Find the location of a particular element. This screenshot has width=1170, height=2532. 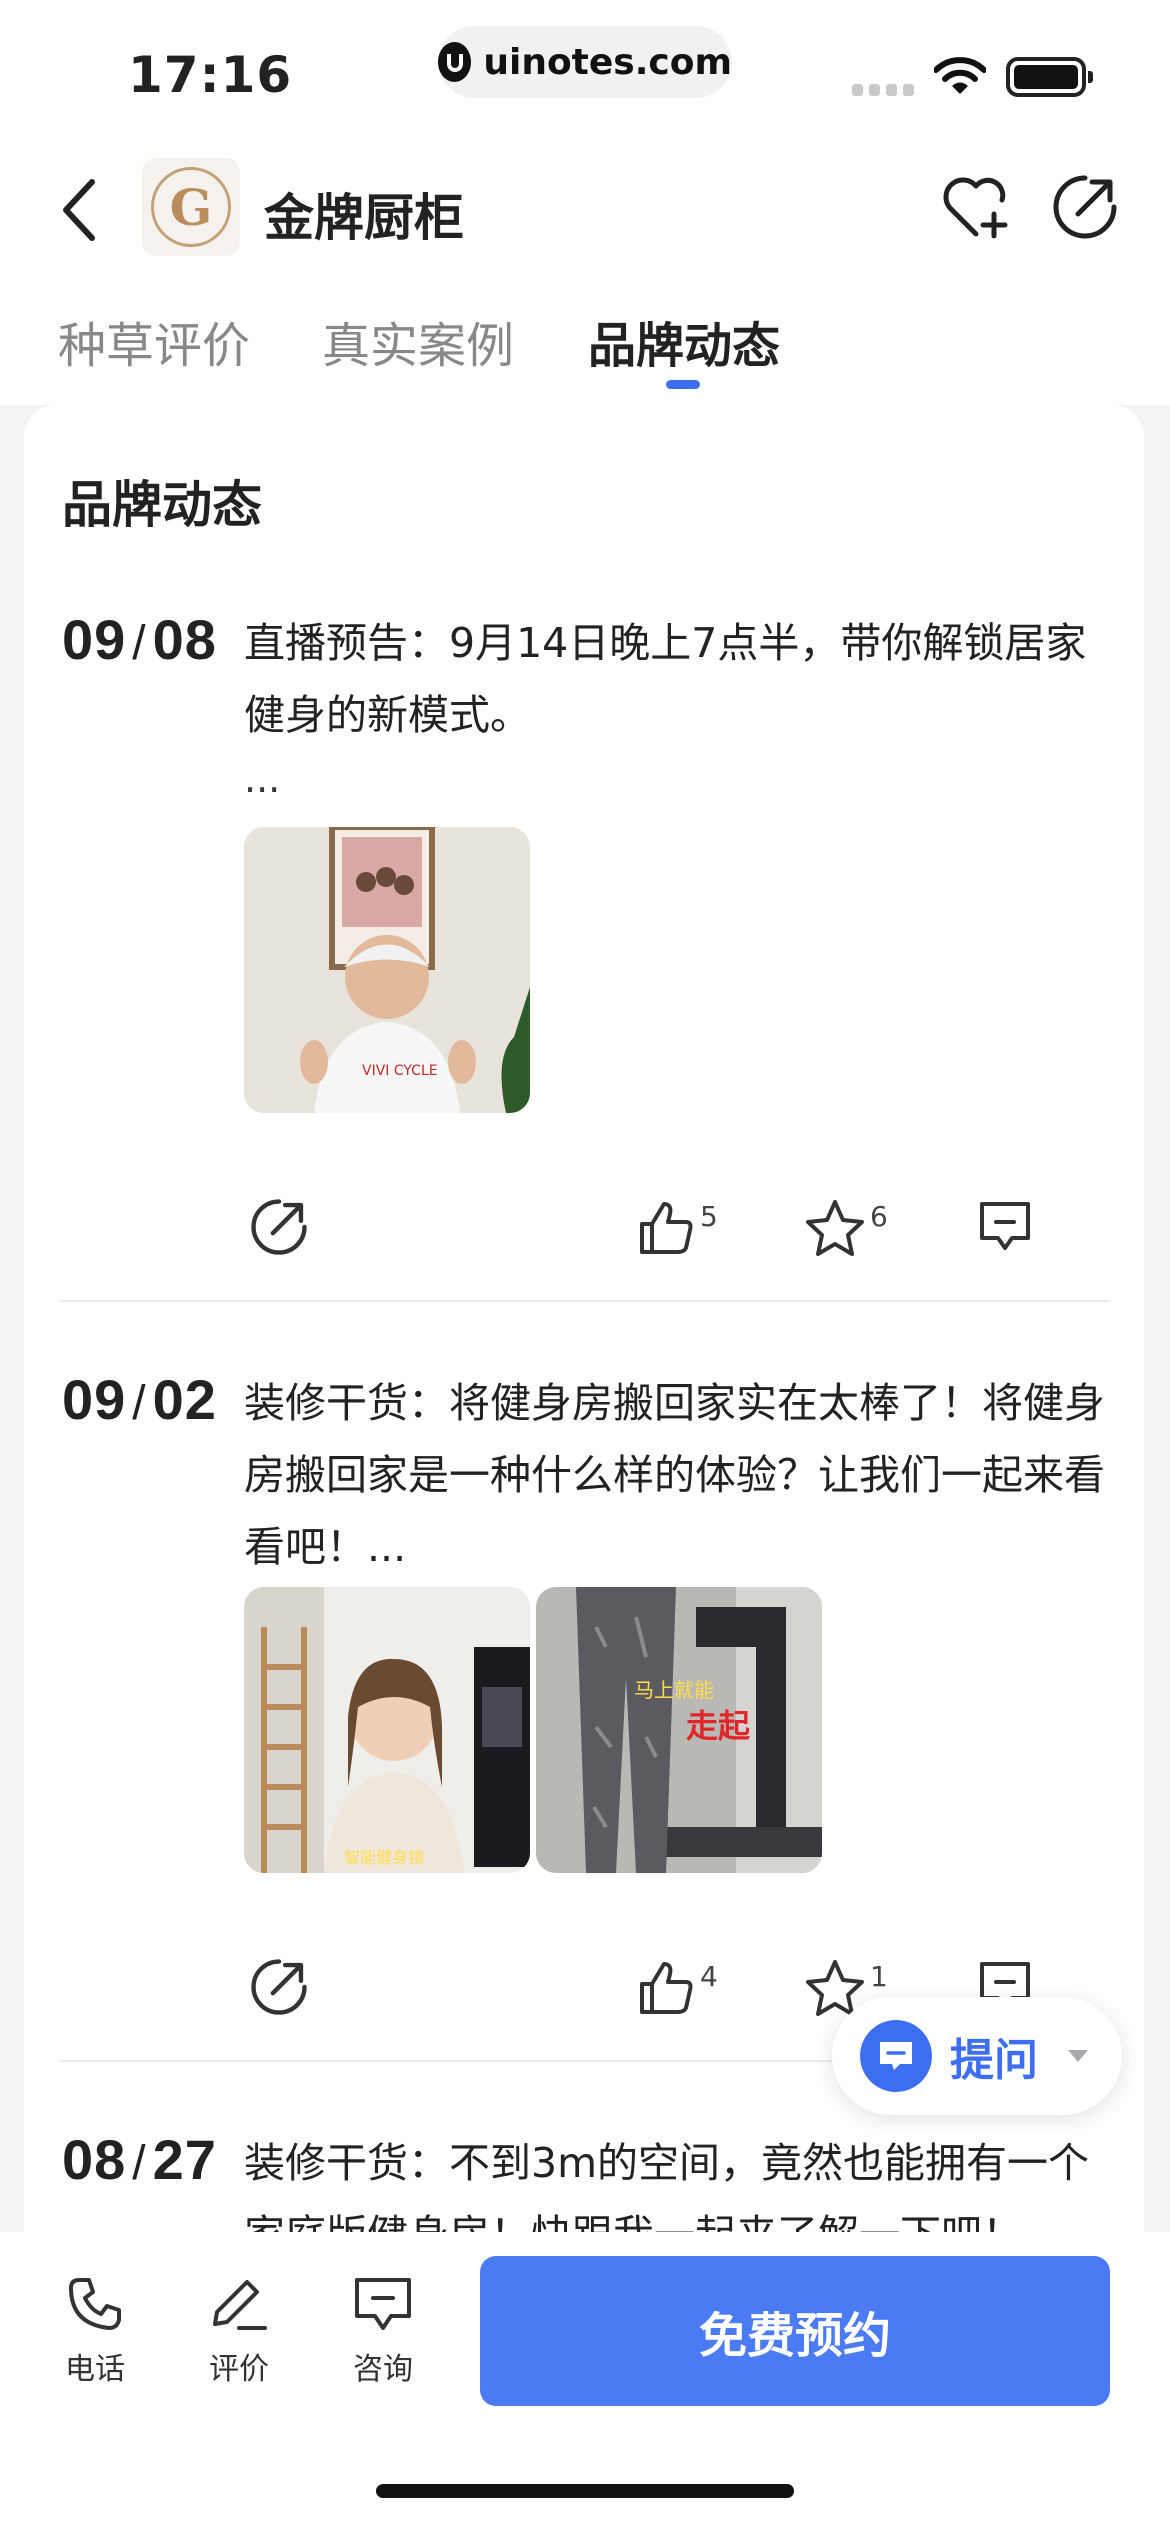

section-title: 品牌动态 is located at coordinates (162, 505).